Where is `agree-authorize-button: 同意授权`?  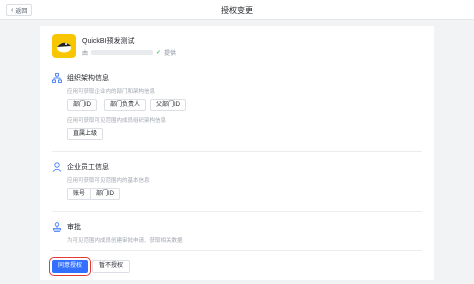 agree-authorize-button: 同意授权 is located at coordinates (70, 266).